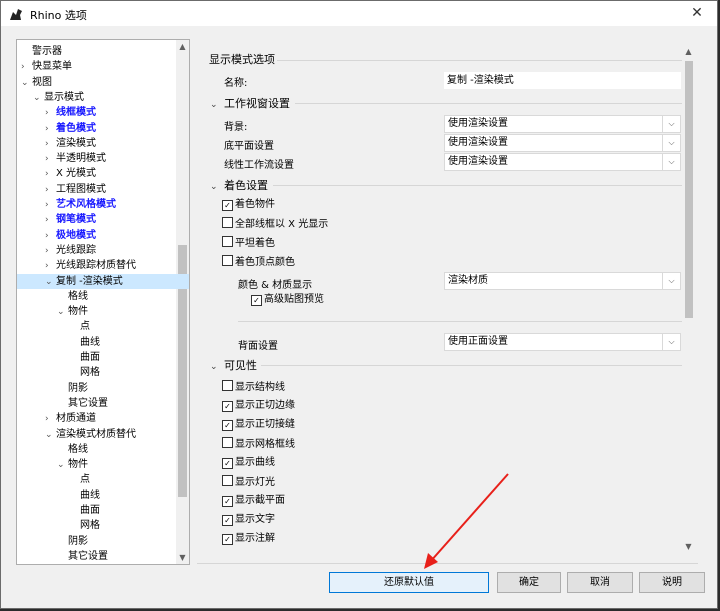 Image resolution: width=720 pixels, height=611 pixels. Describe the element at coordinates (75, 158) in the screenshot. I see `tree-item: › 半透明模式` at that location.